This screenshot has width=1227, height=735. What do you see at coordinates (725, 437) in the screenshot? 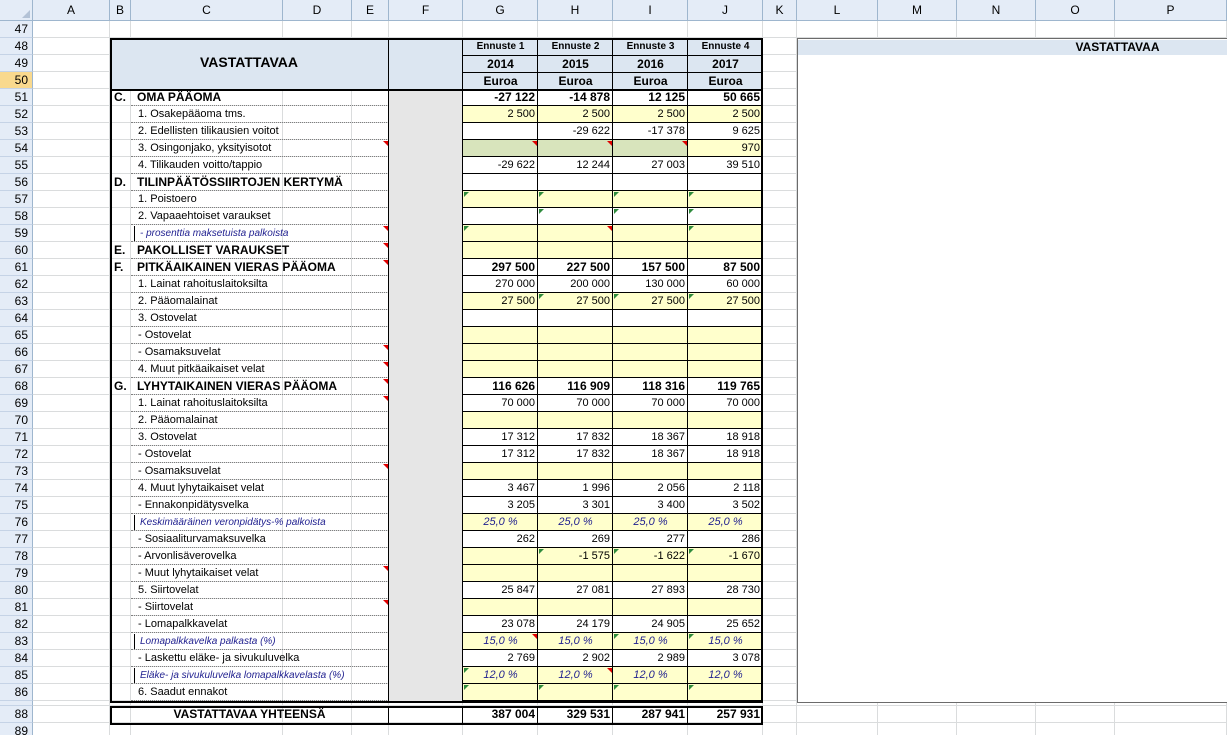
I see `value-cell: 18 918` at bounding box center [725, 437].